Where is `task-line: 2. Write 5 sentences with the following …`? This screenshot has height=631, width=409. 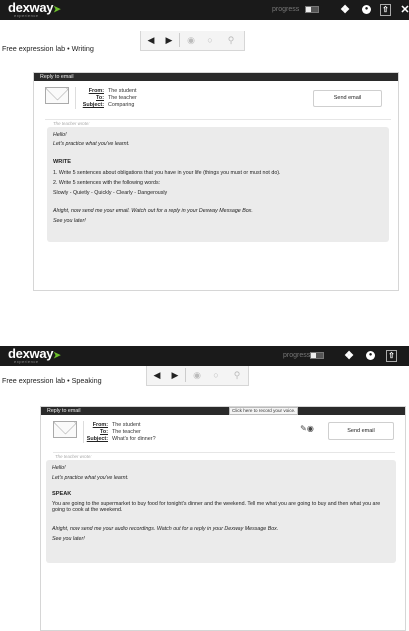
task-line: 2. Write 5 sentences with the following … is located at coordinates (107, 183).